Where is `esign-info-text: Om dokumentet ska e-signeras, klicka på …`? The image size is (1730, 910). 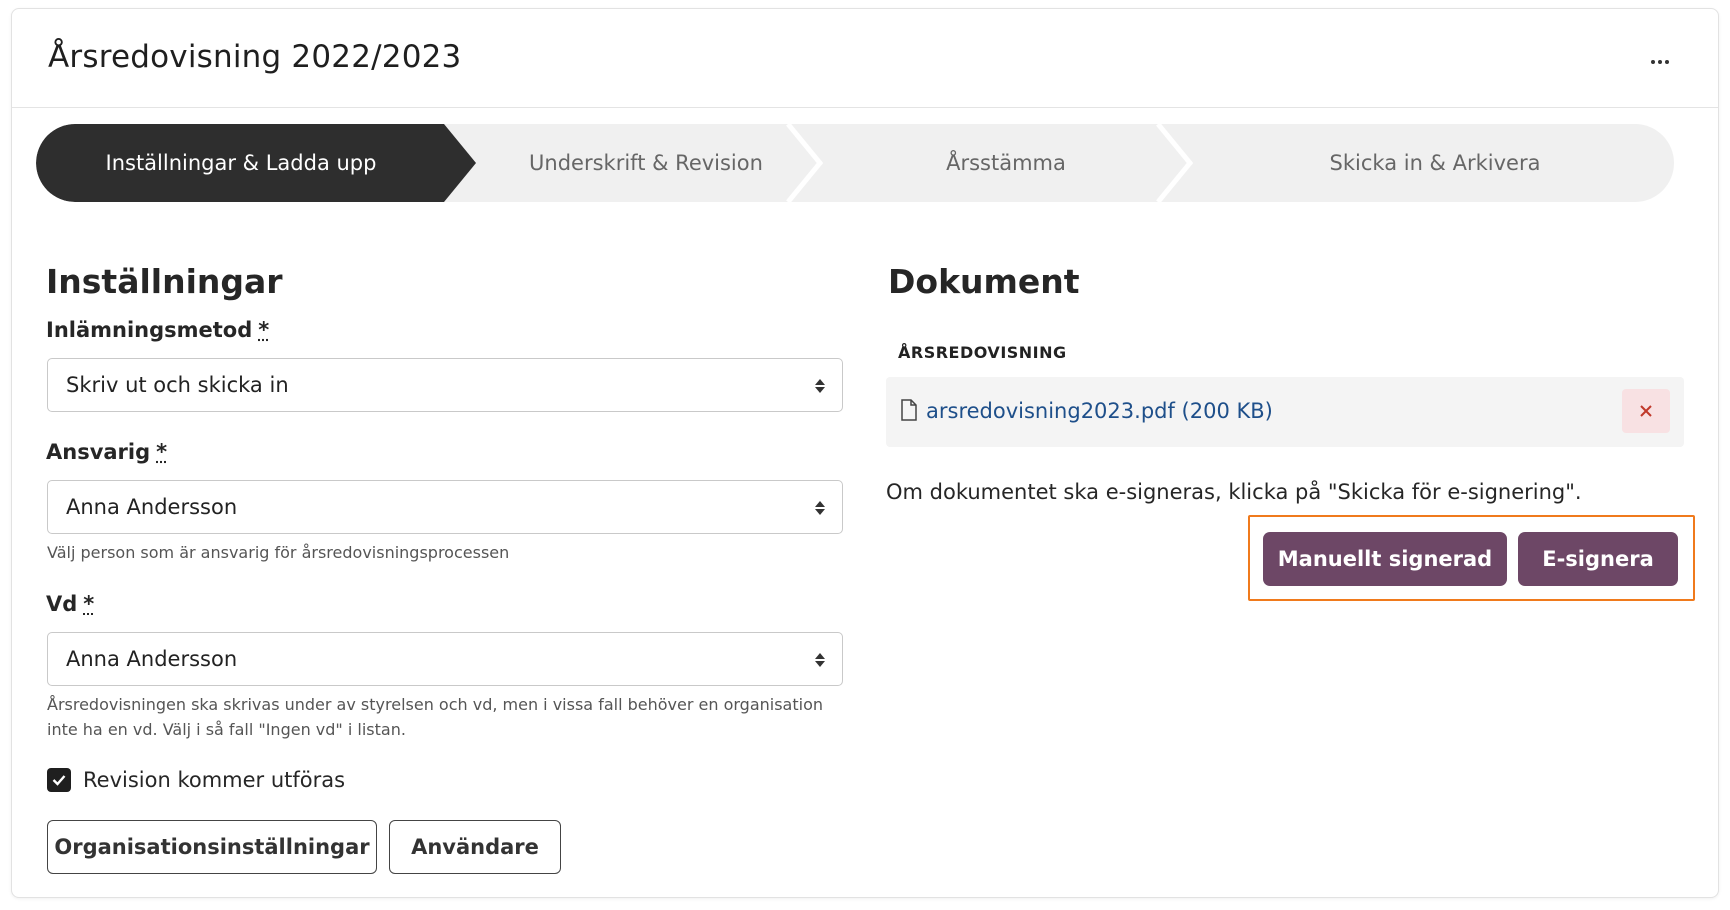
esign-info-text: Om dokumentet ska e-signeras, klicka på … is located at coordinates (1234, 492).